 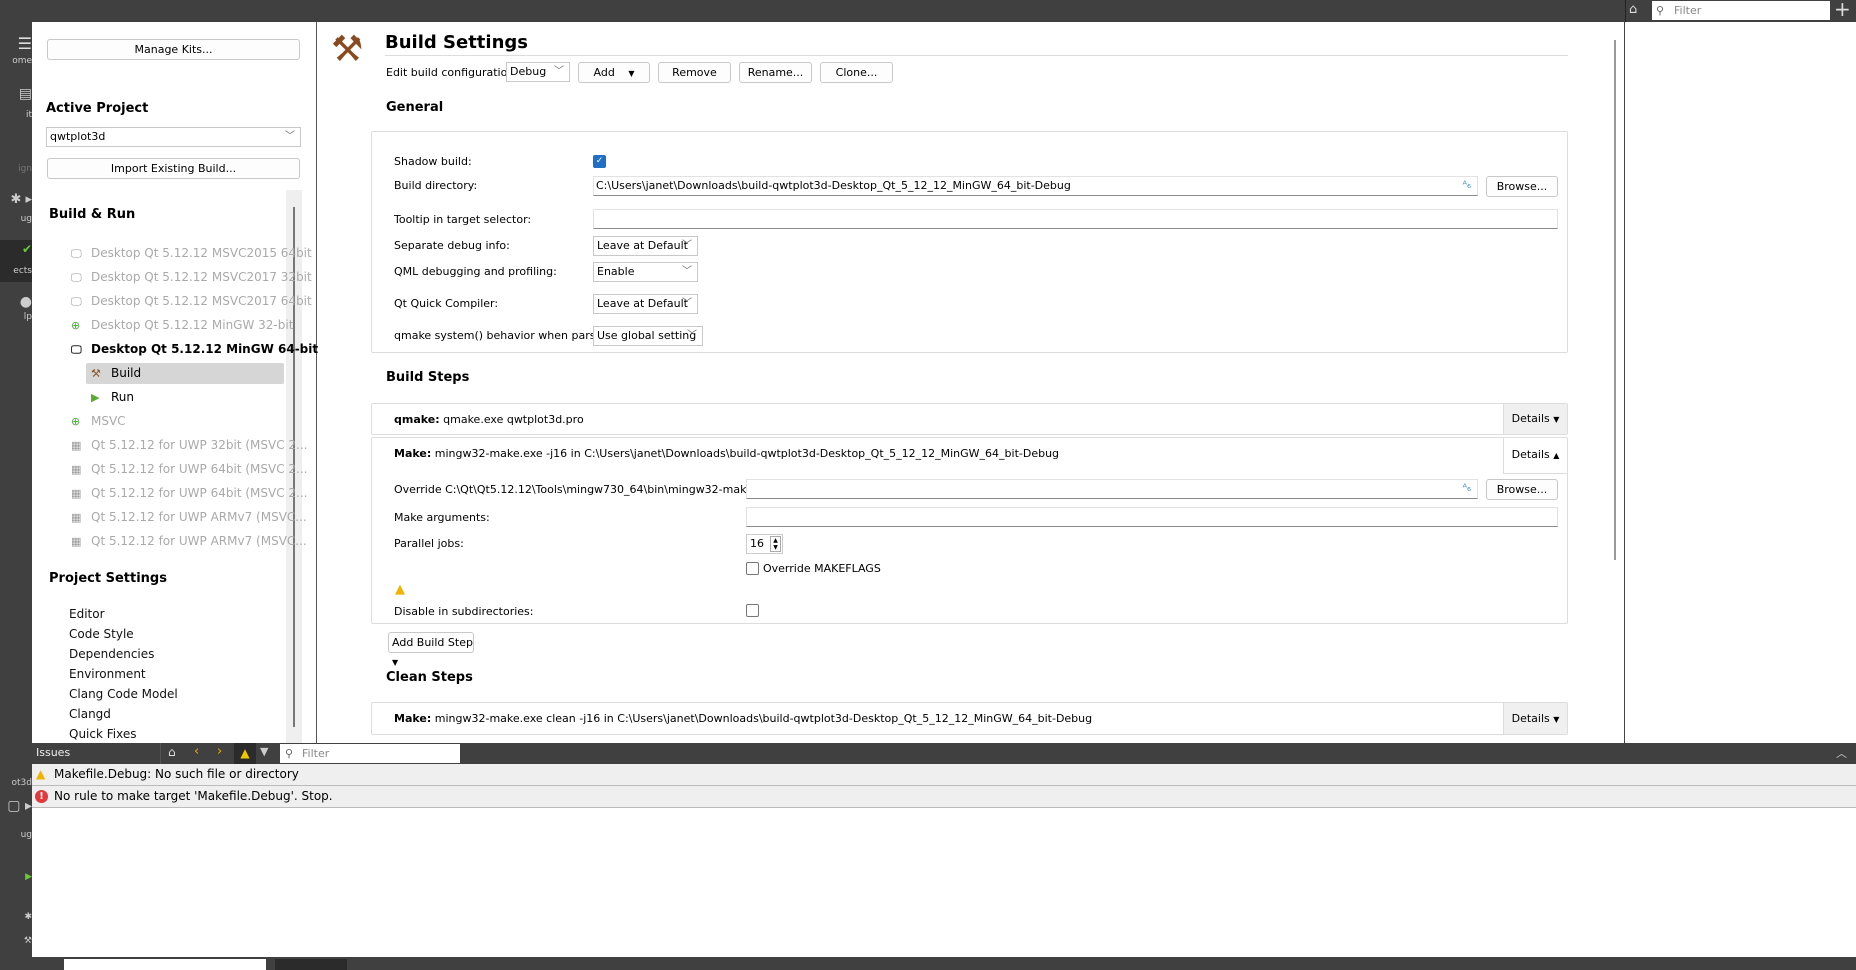 I want to click on previous-icon: ‹, so click(x=196, y=751).